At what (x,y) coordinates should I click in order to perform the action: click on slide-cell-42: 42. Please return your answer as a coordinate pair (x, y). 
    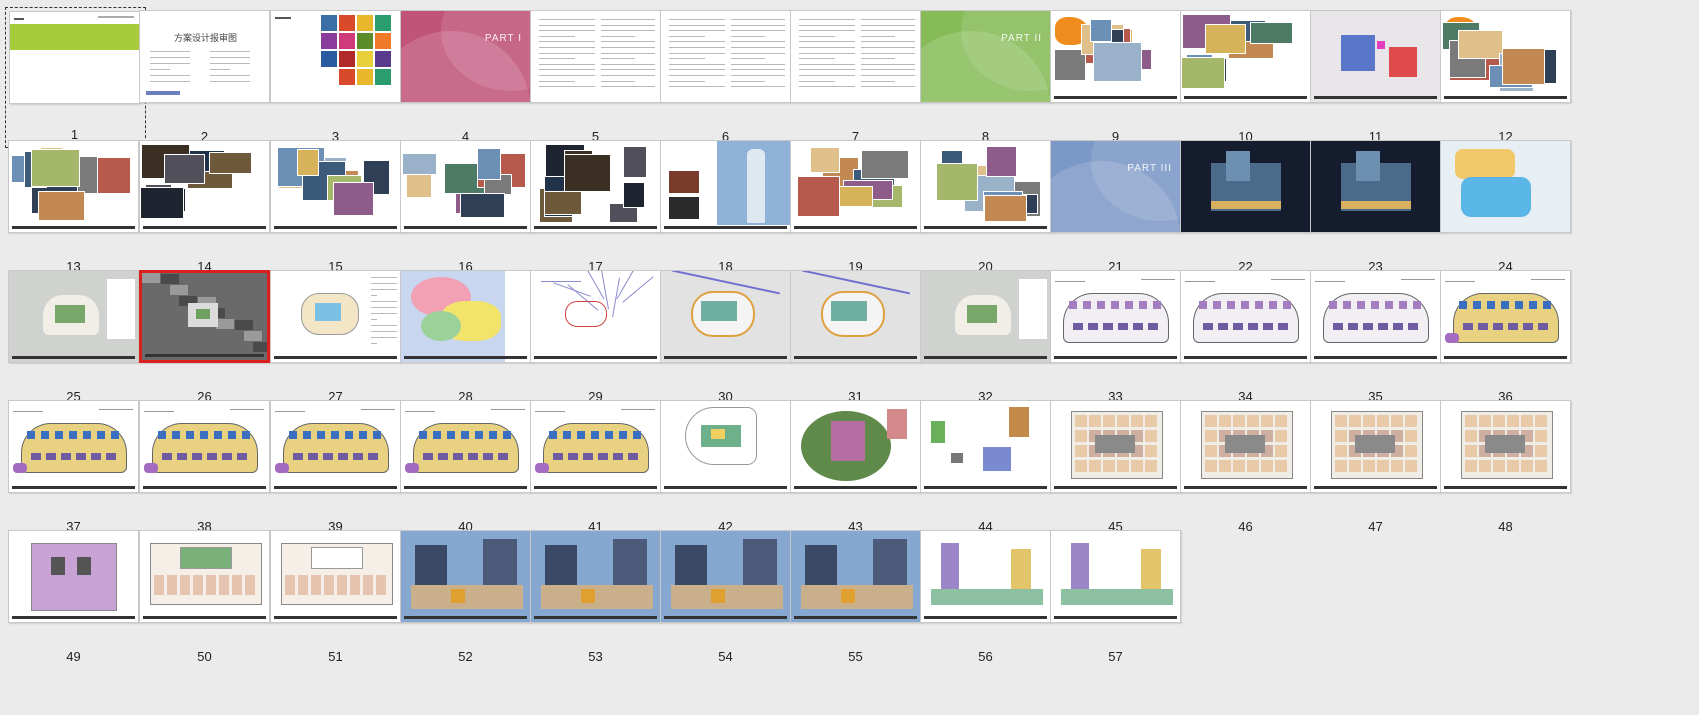
    Looking at the image, I should click on (730, 470).